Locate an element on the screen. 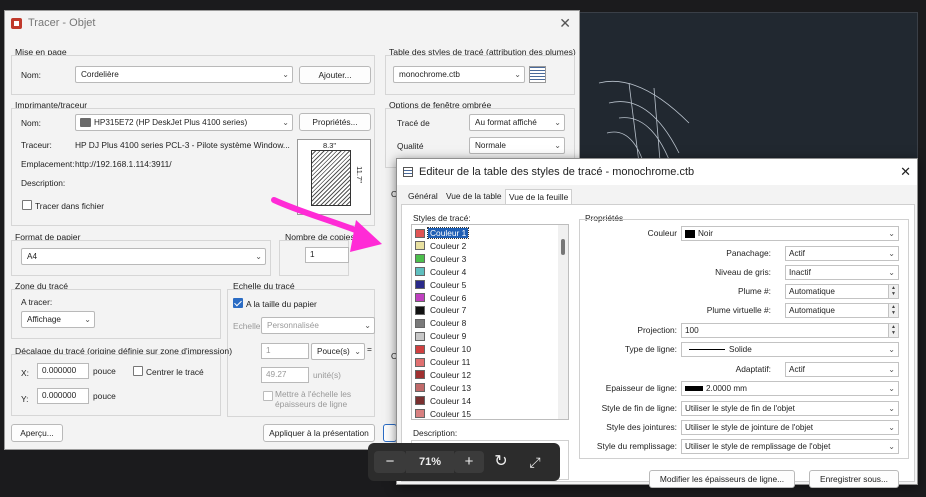  virtual-pen-value: Automatique is located at coordinates (812, 310).